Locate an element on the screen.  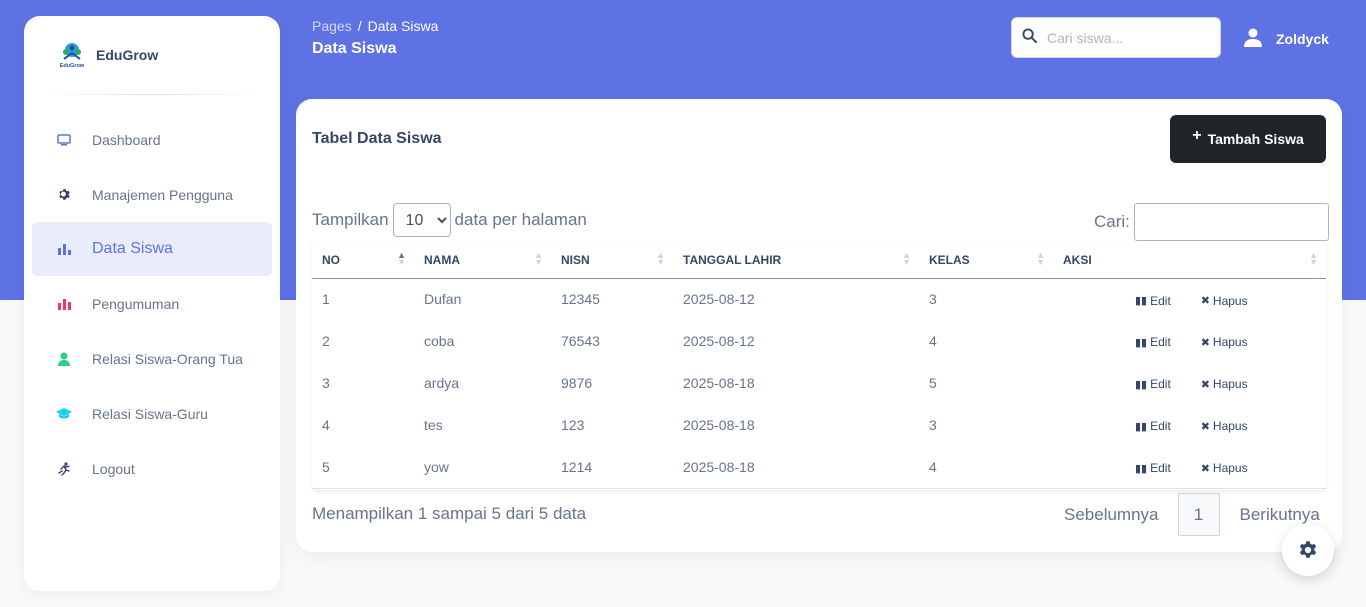
add-student-button: + Tambah Siswa is located at coordinates (1248, 139).